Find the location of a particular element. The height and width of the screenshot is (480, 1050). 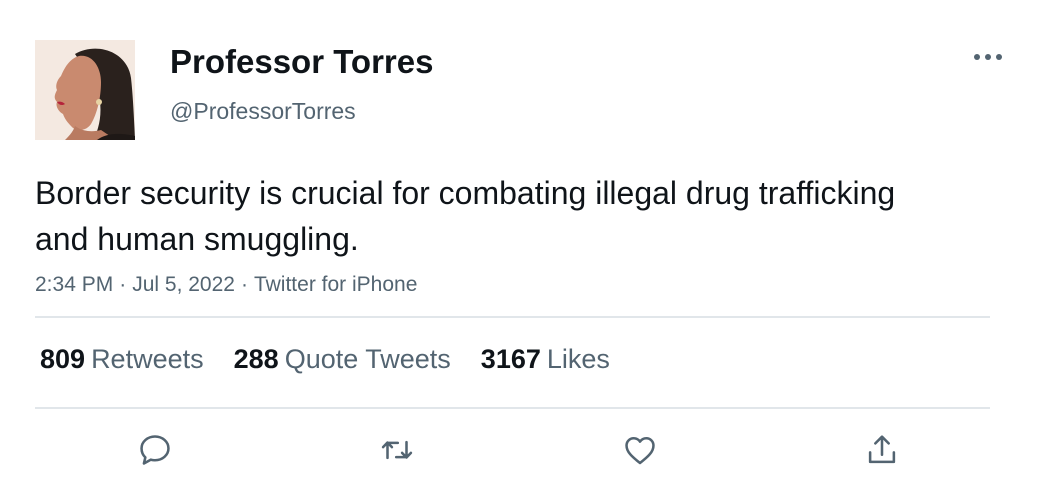

quote-tweets-stat: 288 Quote Tweets is located at coordinates (342, 359).